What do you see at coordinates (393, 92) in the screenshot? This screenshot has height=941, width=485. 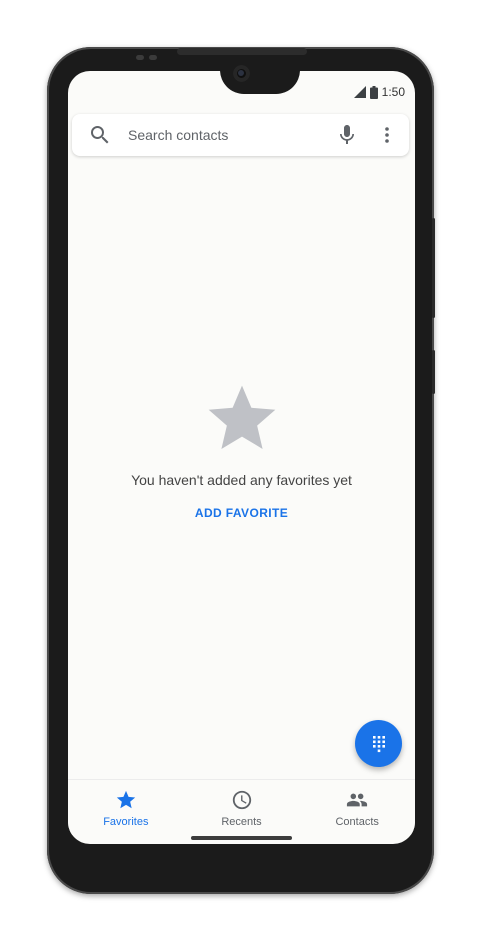 I see `status-time: 1:50` at bounding box center [393, 92].